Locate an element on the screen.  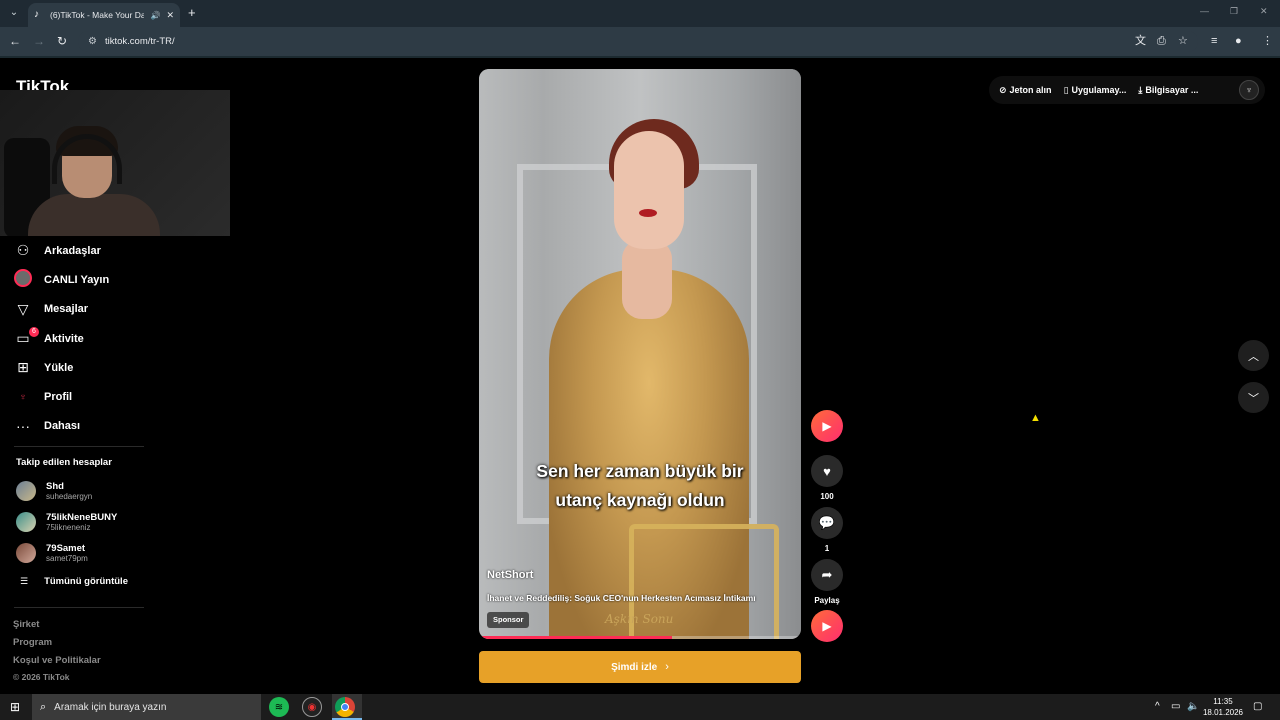
comment-button: 💬 1 is located at coordinates (827, 530).